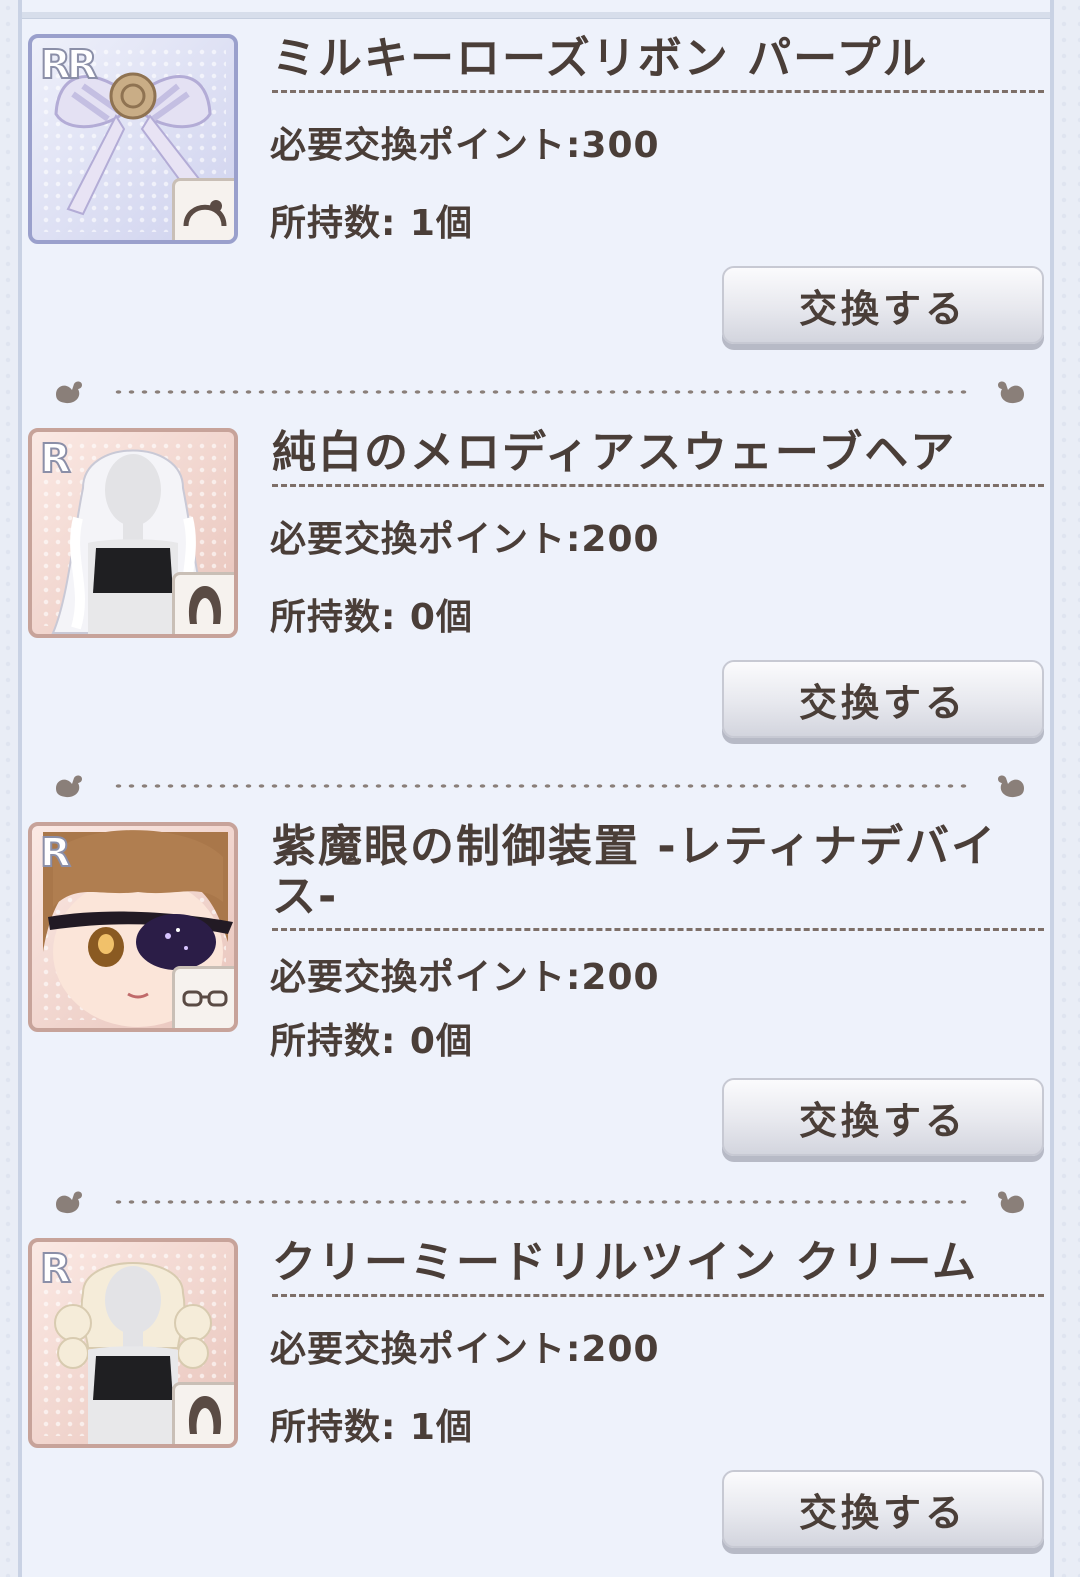 Image resolution: width=1080 pixels, height=1577 pixels. Describe the element at coordinates (658, 876) in the screenshot. I see `item-name: 紫魔眼の制御装置 -レティナデバイス-` at that location.